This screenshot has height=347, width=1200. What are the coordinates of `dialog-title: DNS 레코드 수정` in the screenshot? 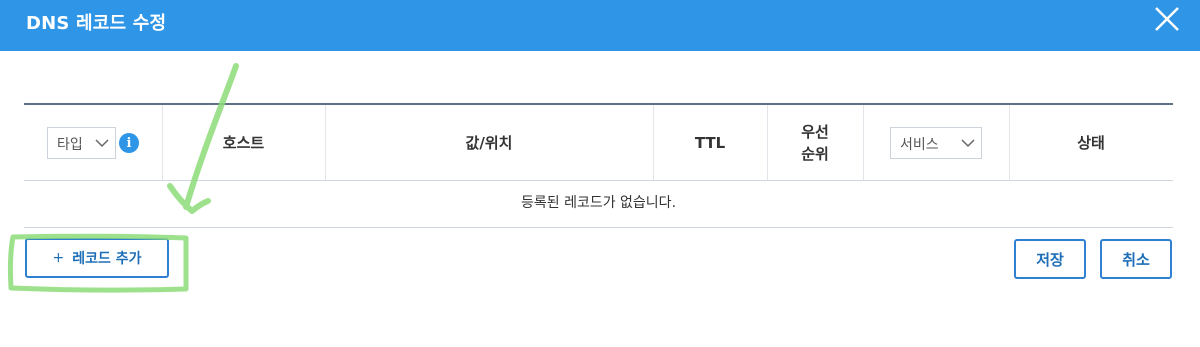 It's located at (96, 23).